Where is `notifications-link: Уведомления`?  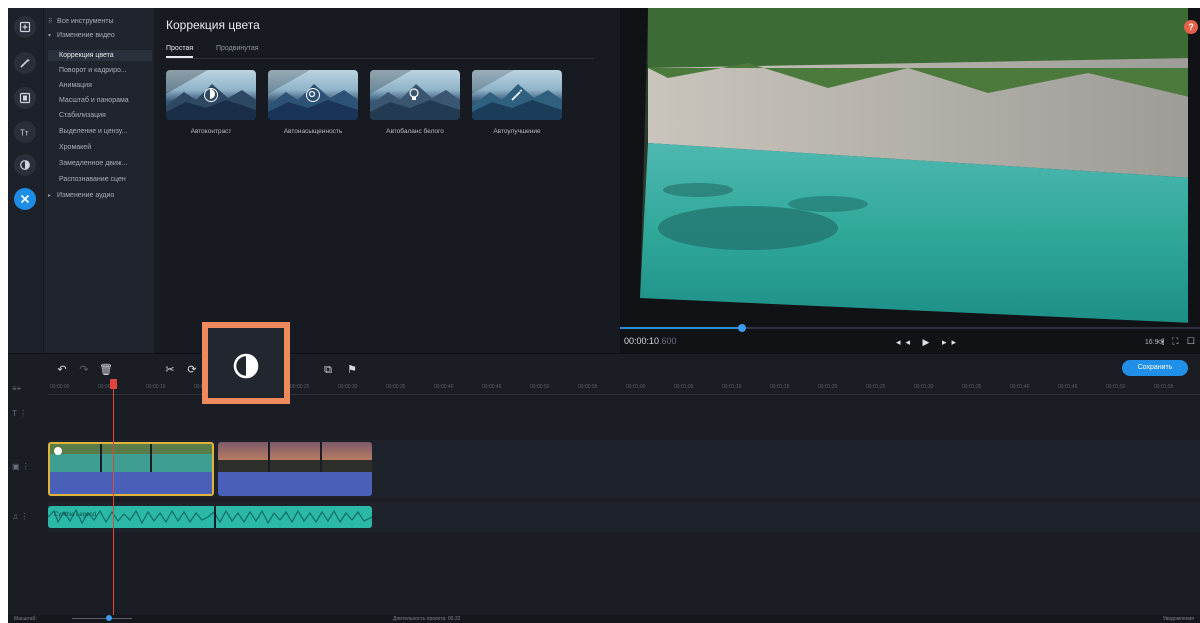
notifications-link: Уведомления is located at coordinates (1178, 619).